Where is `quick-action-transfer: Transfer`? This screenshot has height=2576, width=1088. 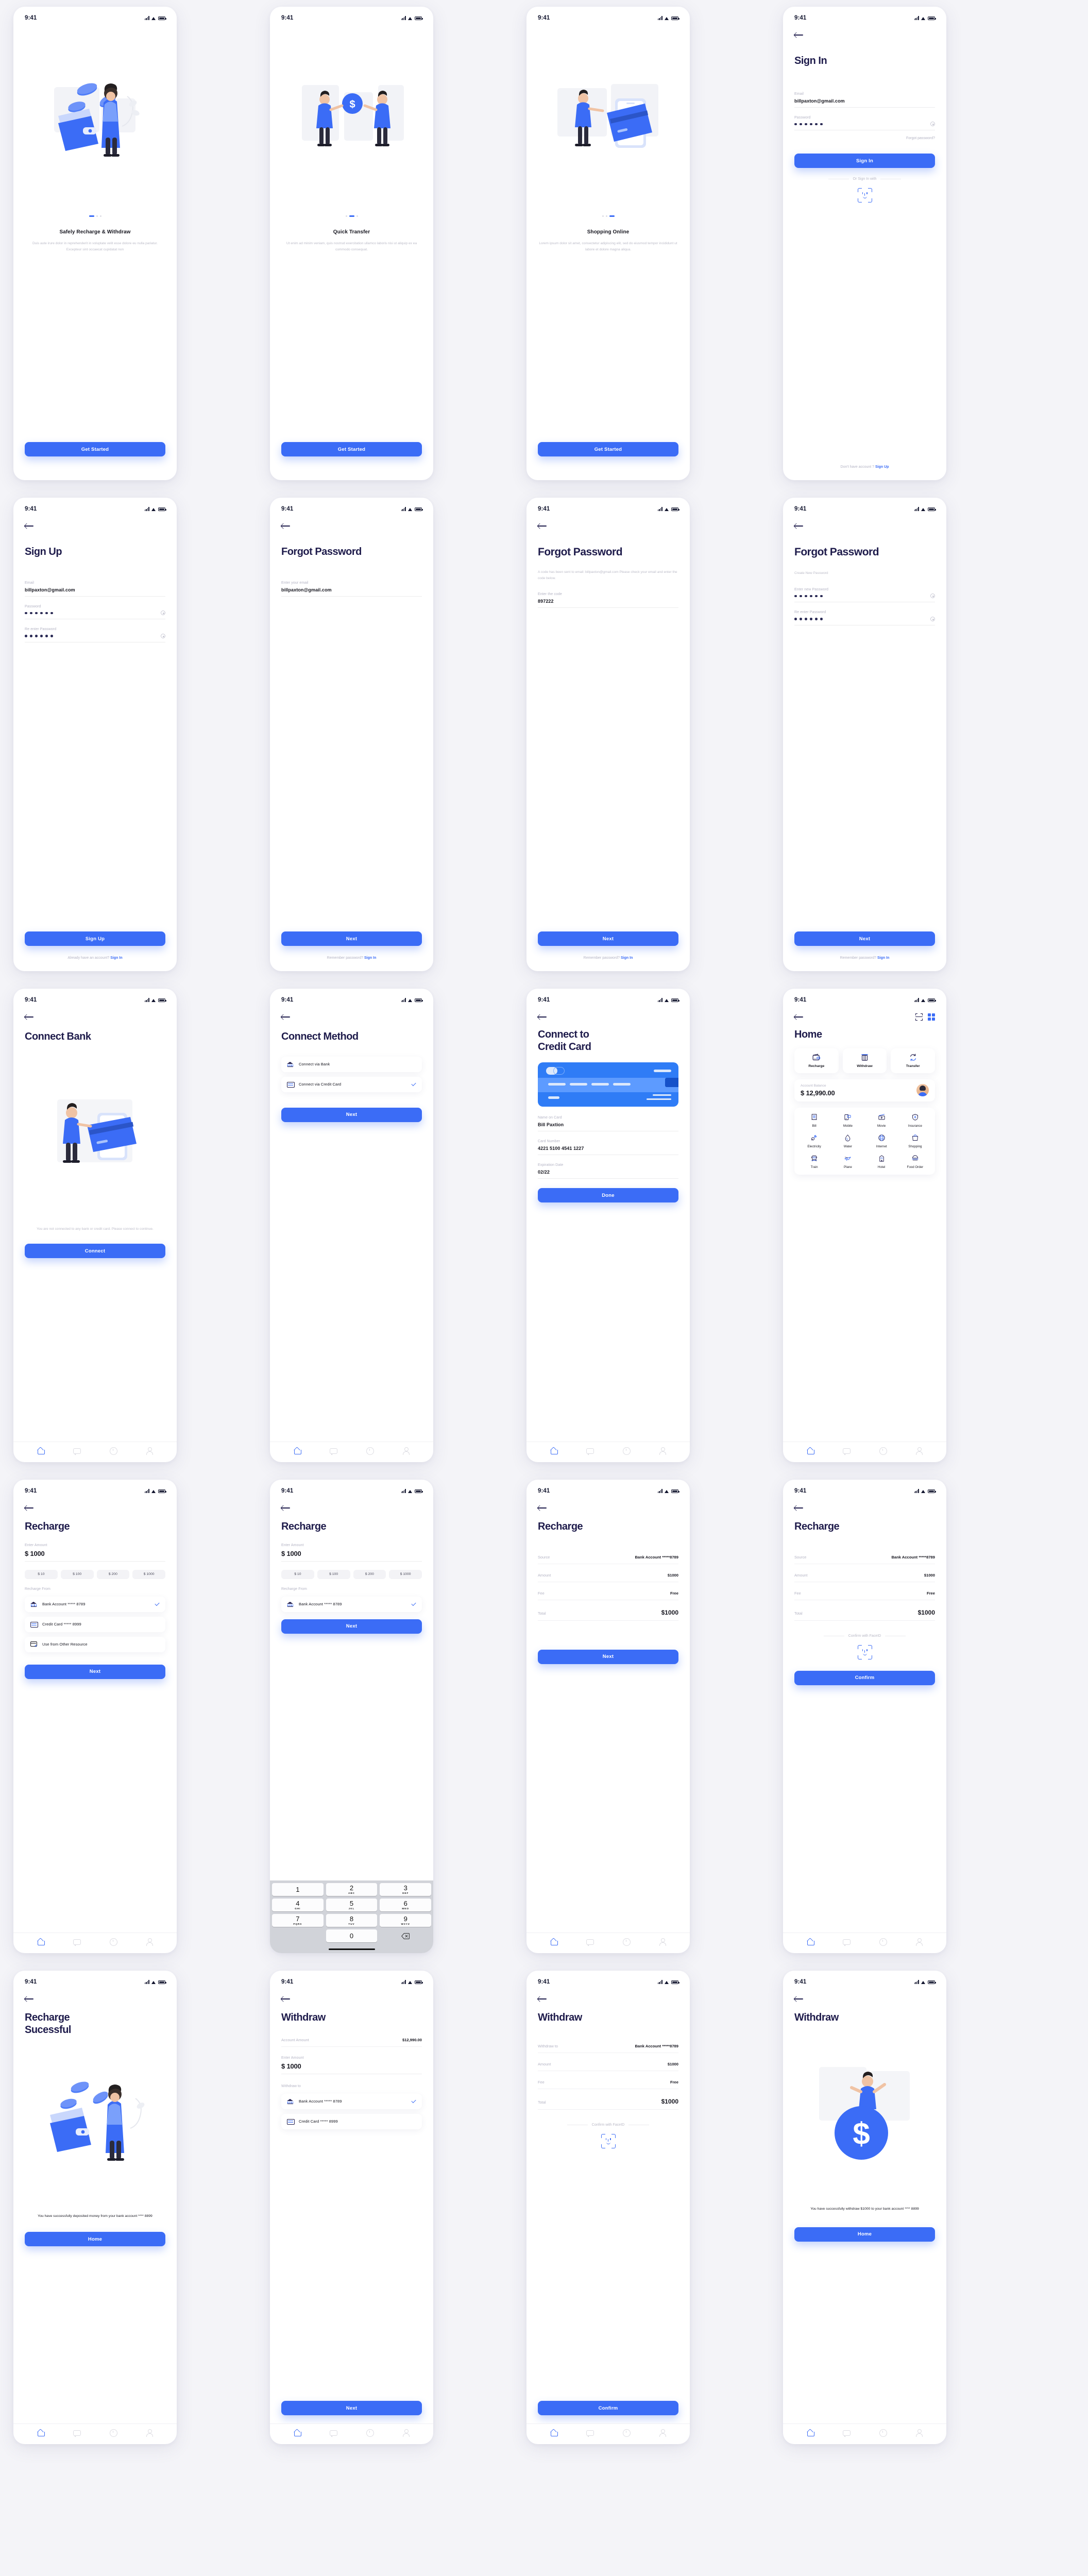
quick-action-transfer: Transfer is located at coordinates (913, 1060).